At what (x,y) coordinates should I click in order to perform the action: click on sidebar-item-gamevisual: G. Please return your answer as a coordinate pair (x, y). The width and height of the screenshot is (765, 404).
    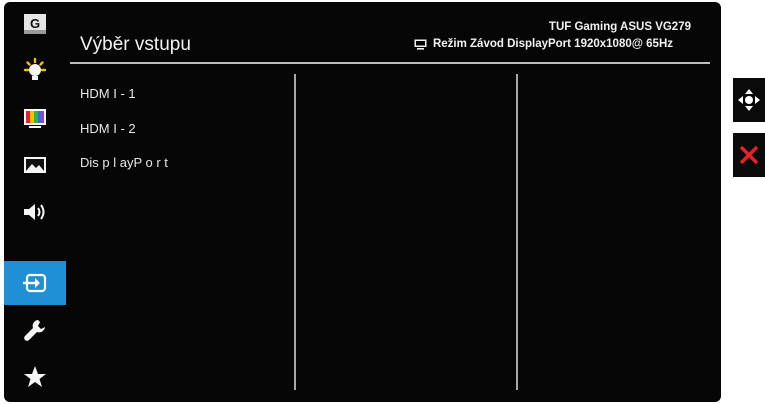
    Looking at the image, I should click on (35, 24).